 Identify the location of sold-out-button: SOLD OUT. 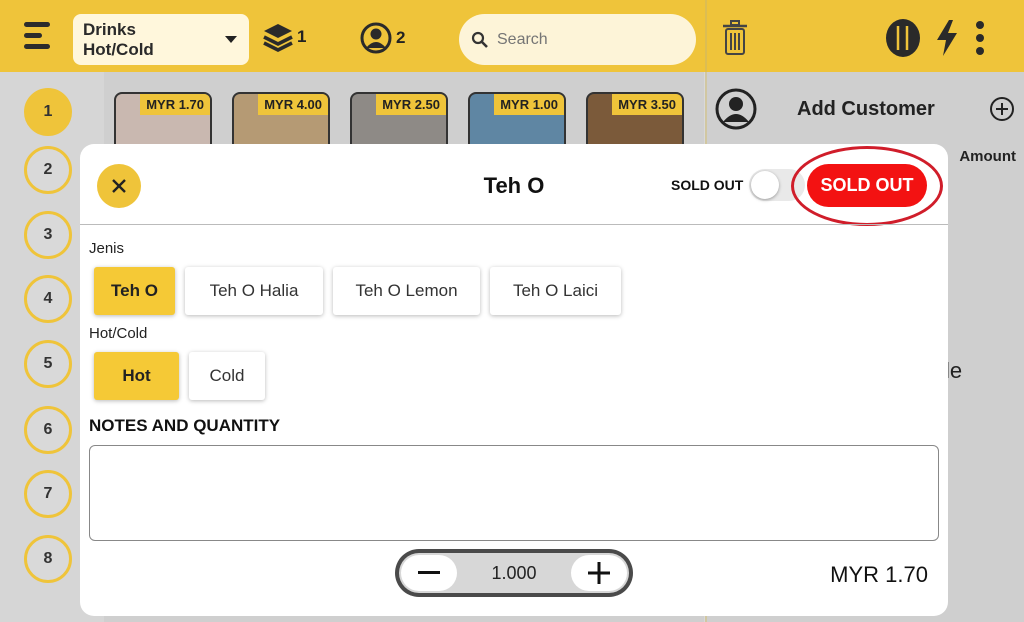
(867, 185).